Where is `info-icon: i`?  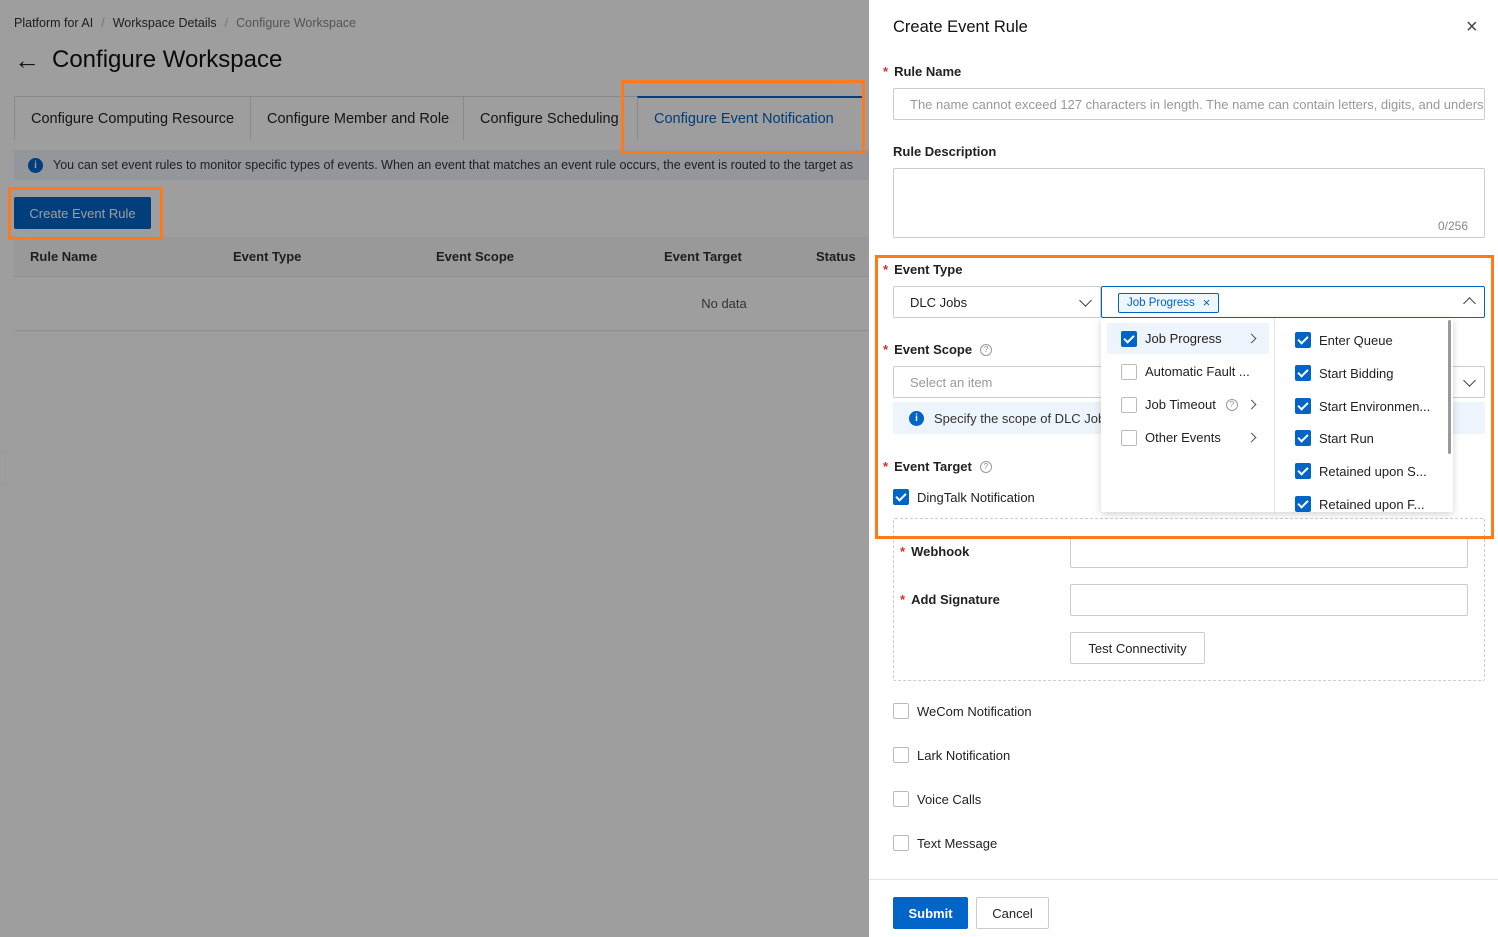 info-icon: i is located at coordinates (916, 418).